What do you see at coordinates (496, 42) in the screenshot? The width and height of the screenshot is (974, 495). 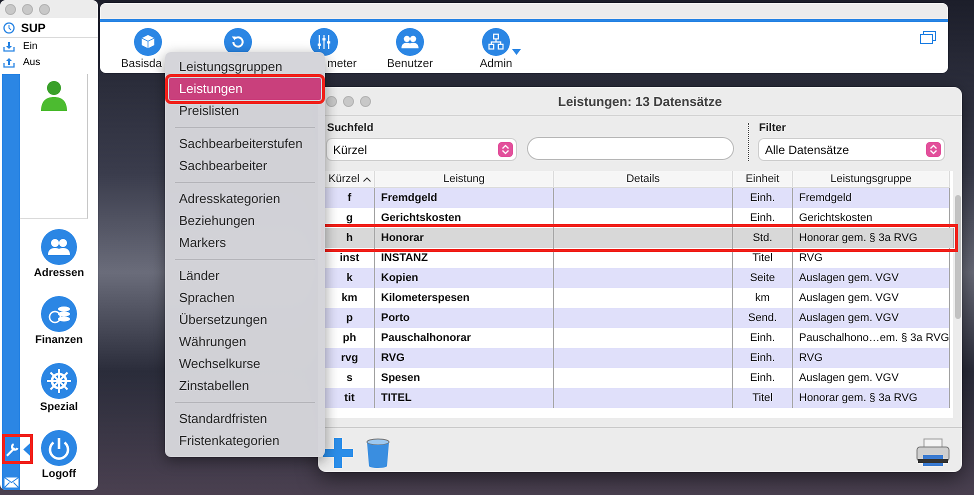 I see `hierarchy-icon` at bounding box center [496, 42].